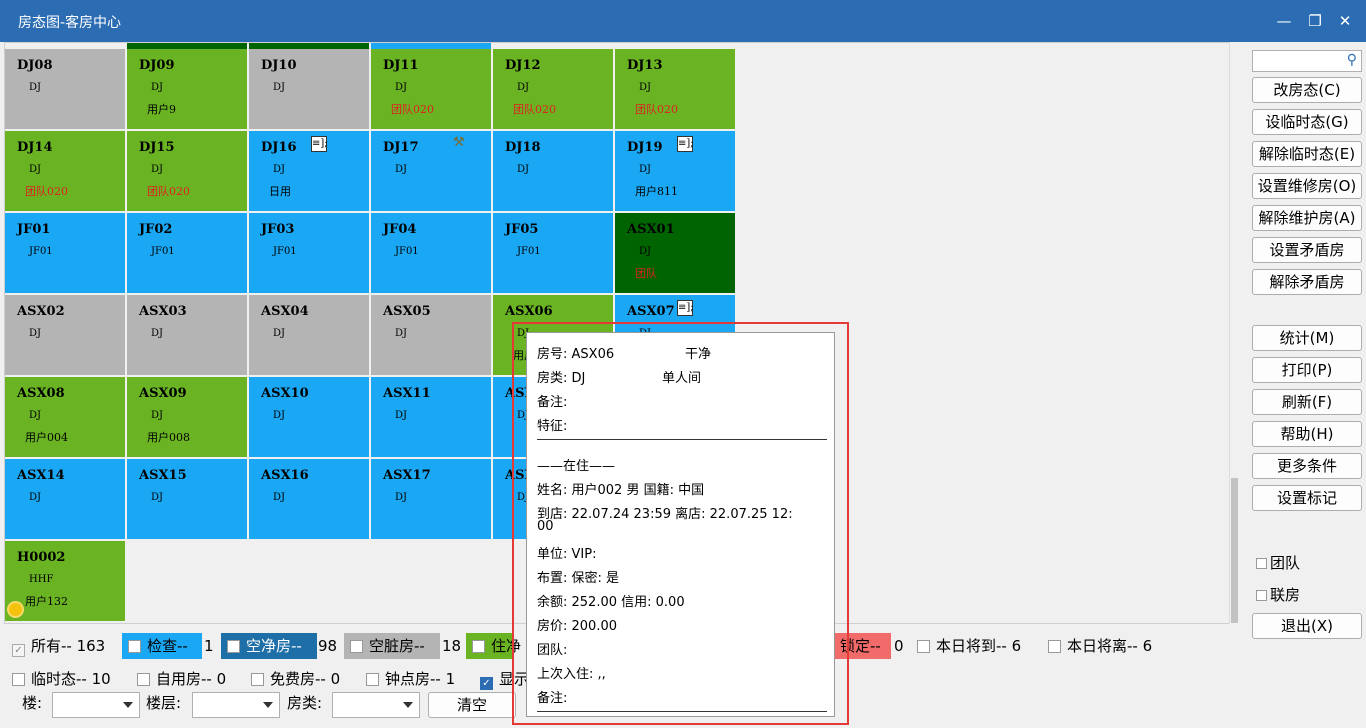 The image size is (1366, 728). I want to click on legend-vacant-dirty: 空脏房--, so click(392, 646).